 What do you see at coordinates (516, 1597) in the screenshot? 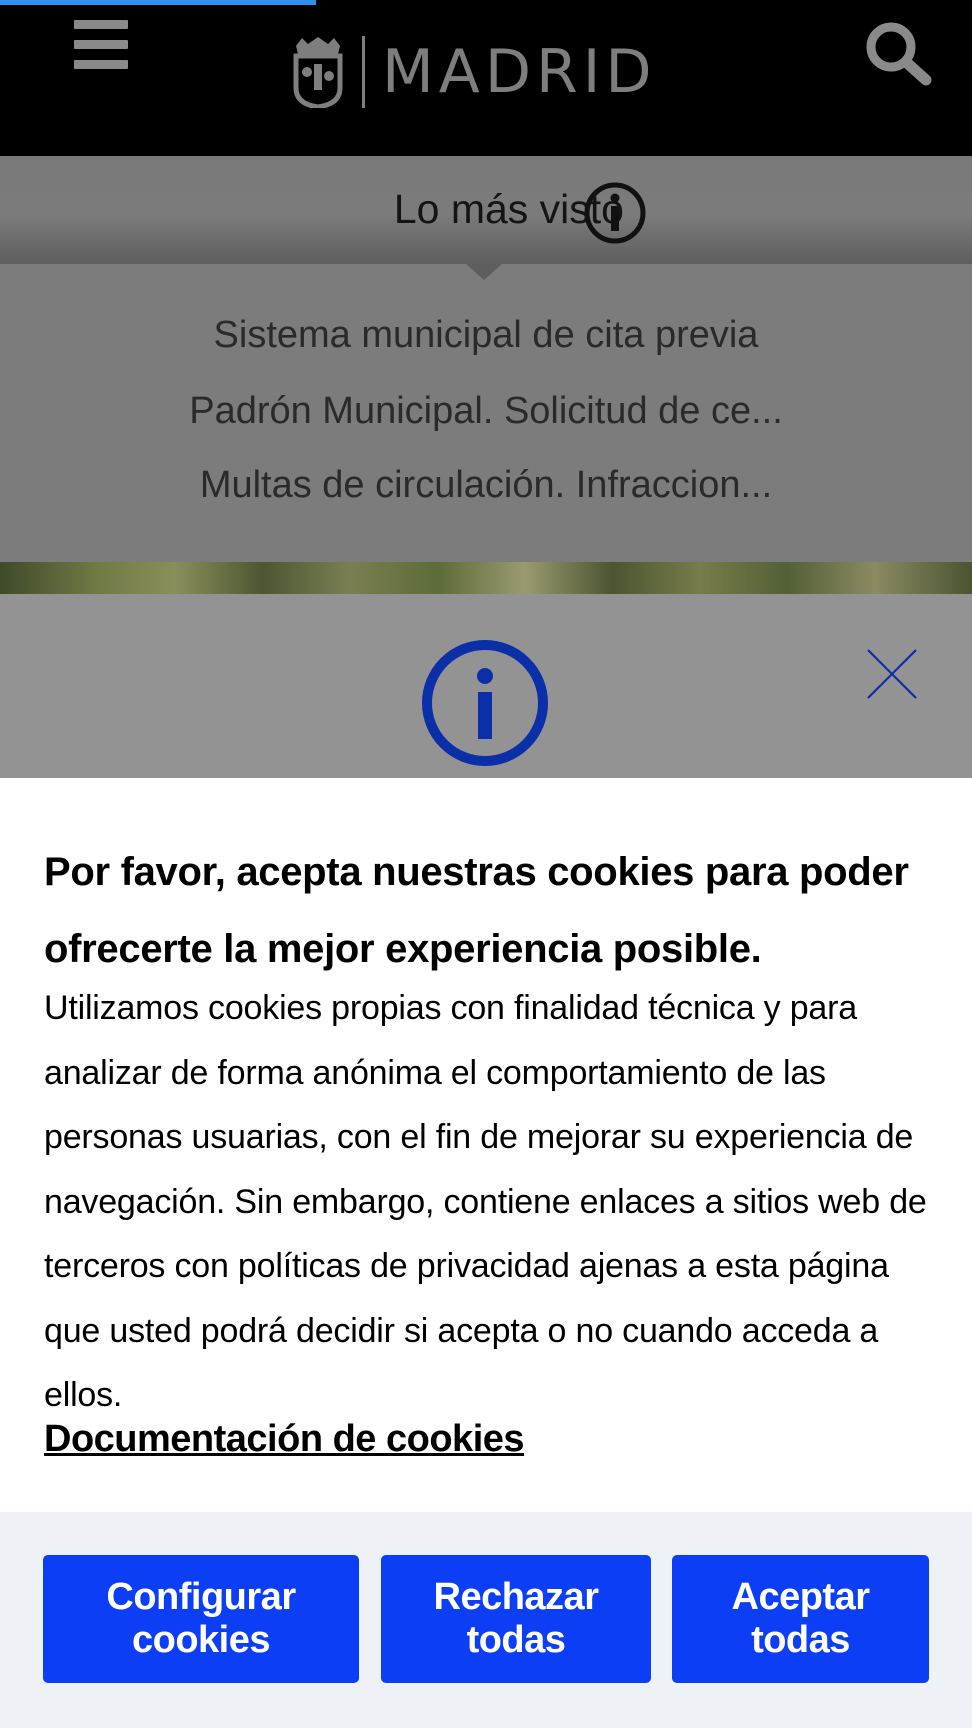
I see `button-label-line: Rechazar` at bounding box center [516, 1597].